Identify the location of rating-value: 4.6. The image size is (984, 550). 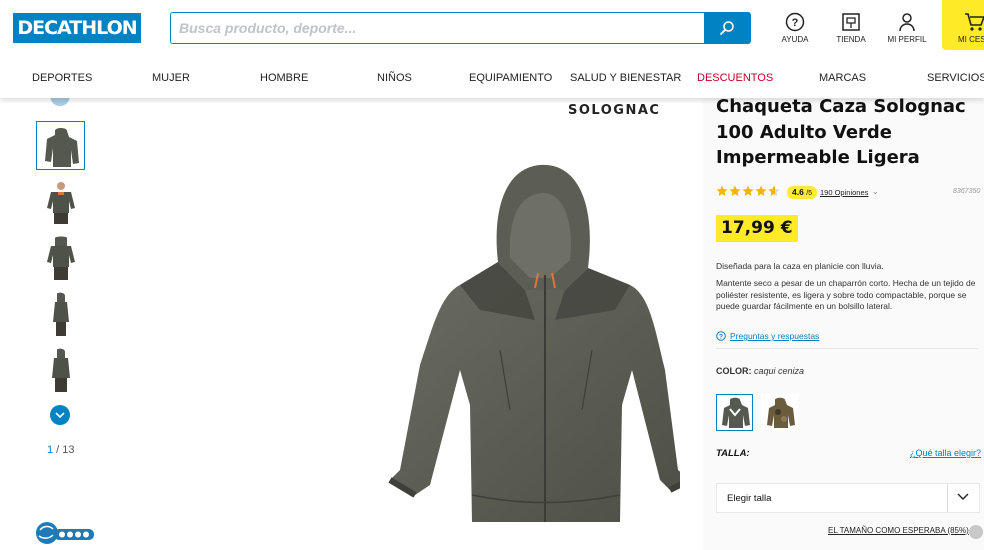
(798, 192).